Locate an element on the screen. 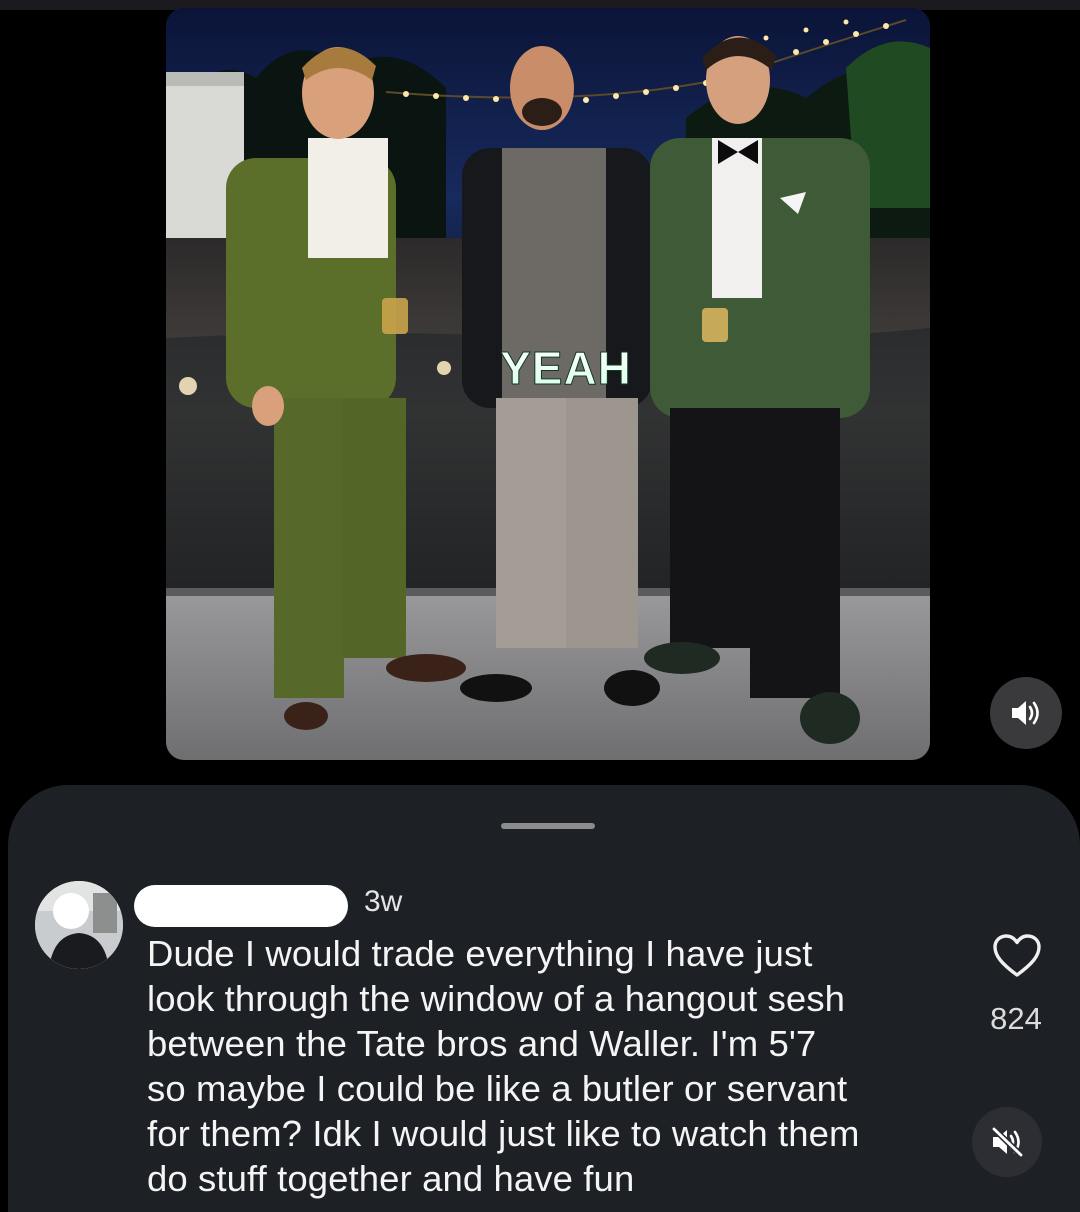 Image resolution: width=1080 pixels, height=1212 pixels. sheet-drag-handle is located at coordinates (548, 826).